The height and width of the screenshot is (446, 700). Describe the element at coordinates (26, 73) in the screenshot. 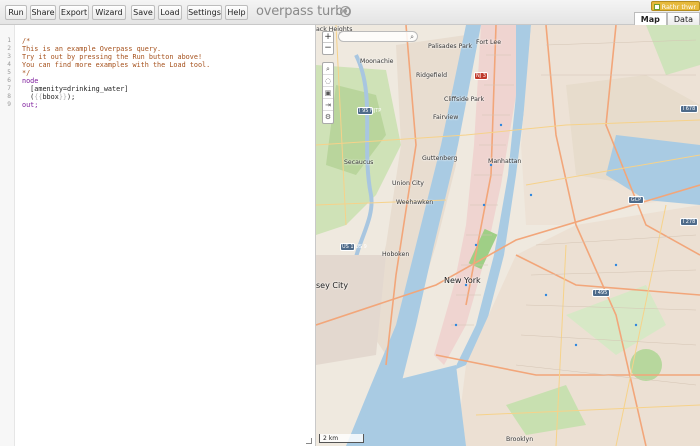

I see `code-line: */` at that location.